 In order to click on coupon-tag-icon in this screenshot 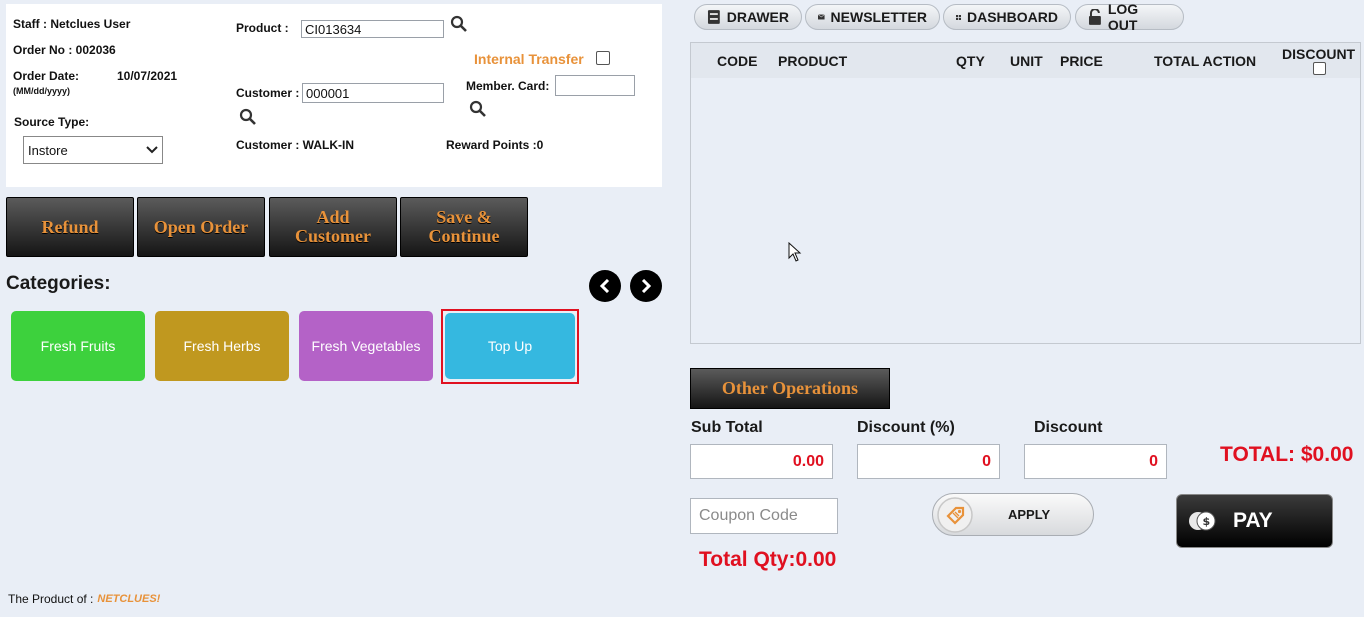, I will do `click(955, 514)`.